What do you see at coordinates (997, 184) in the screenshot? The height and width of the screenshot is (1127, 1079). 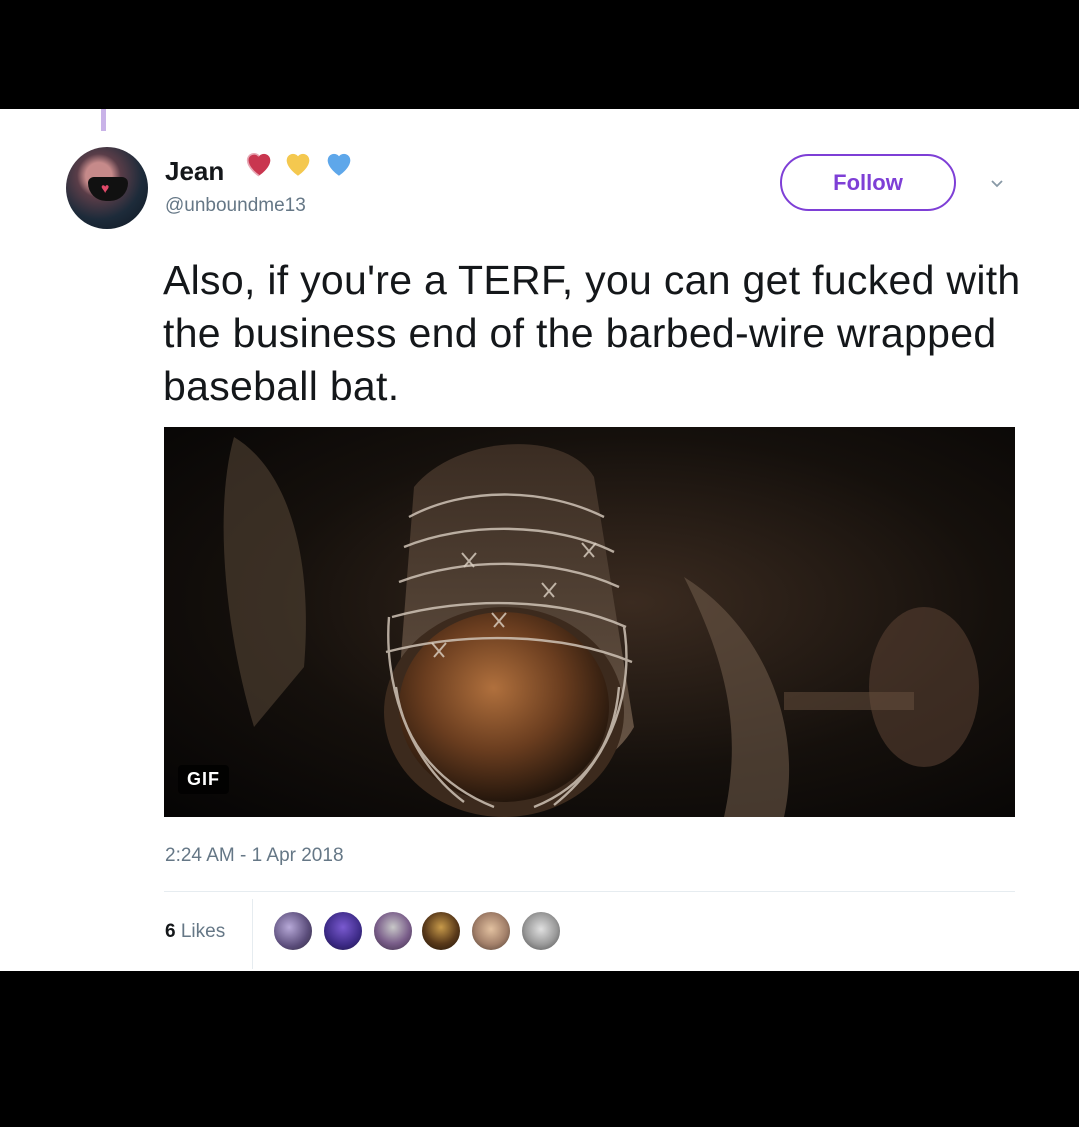 I see `chevron-down-icon` at bounding box center [997, 184].